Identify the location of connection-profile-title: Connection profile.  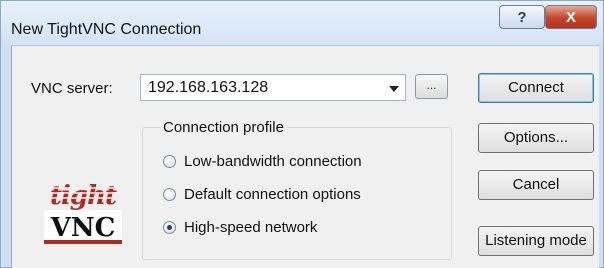
(223, 127).